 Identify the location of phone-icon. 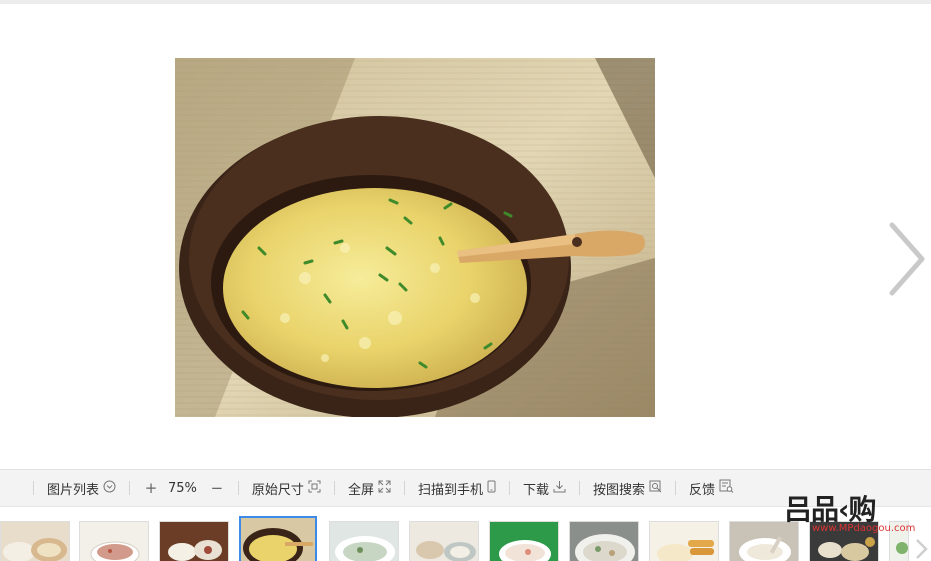
(491, 488).